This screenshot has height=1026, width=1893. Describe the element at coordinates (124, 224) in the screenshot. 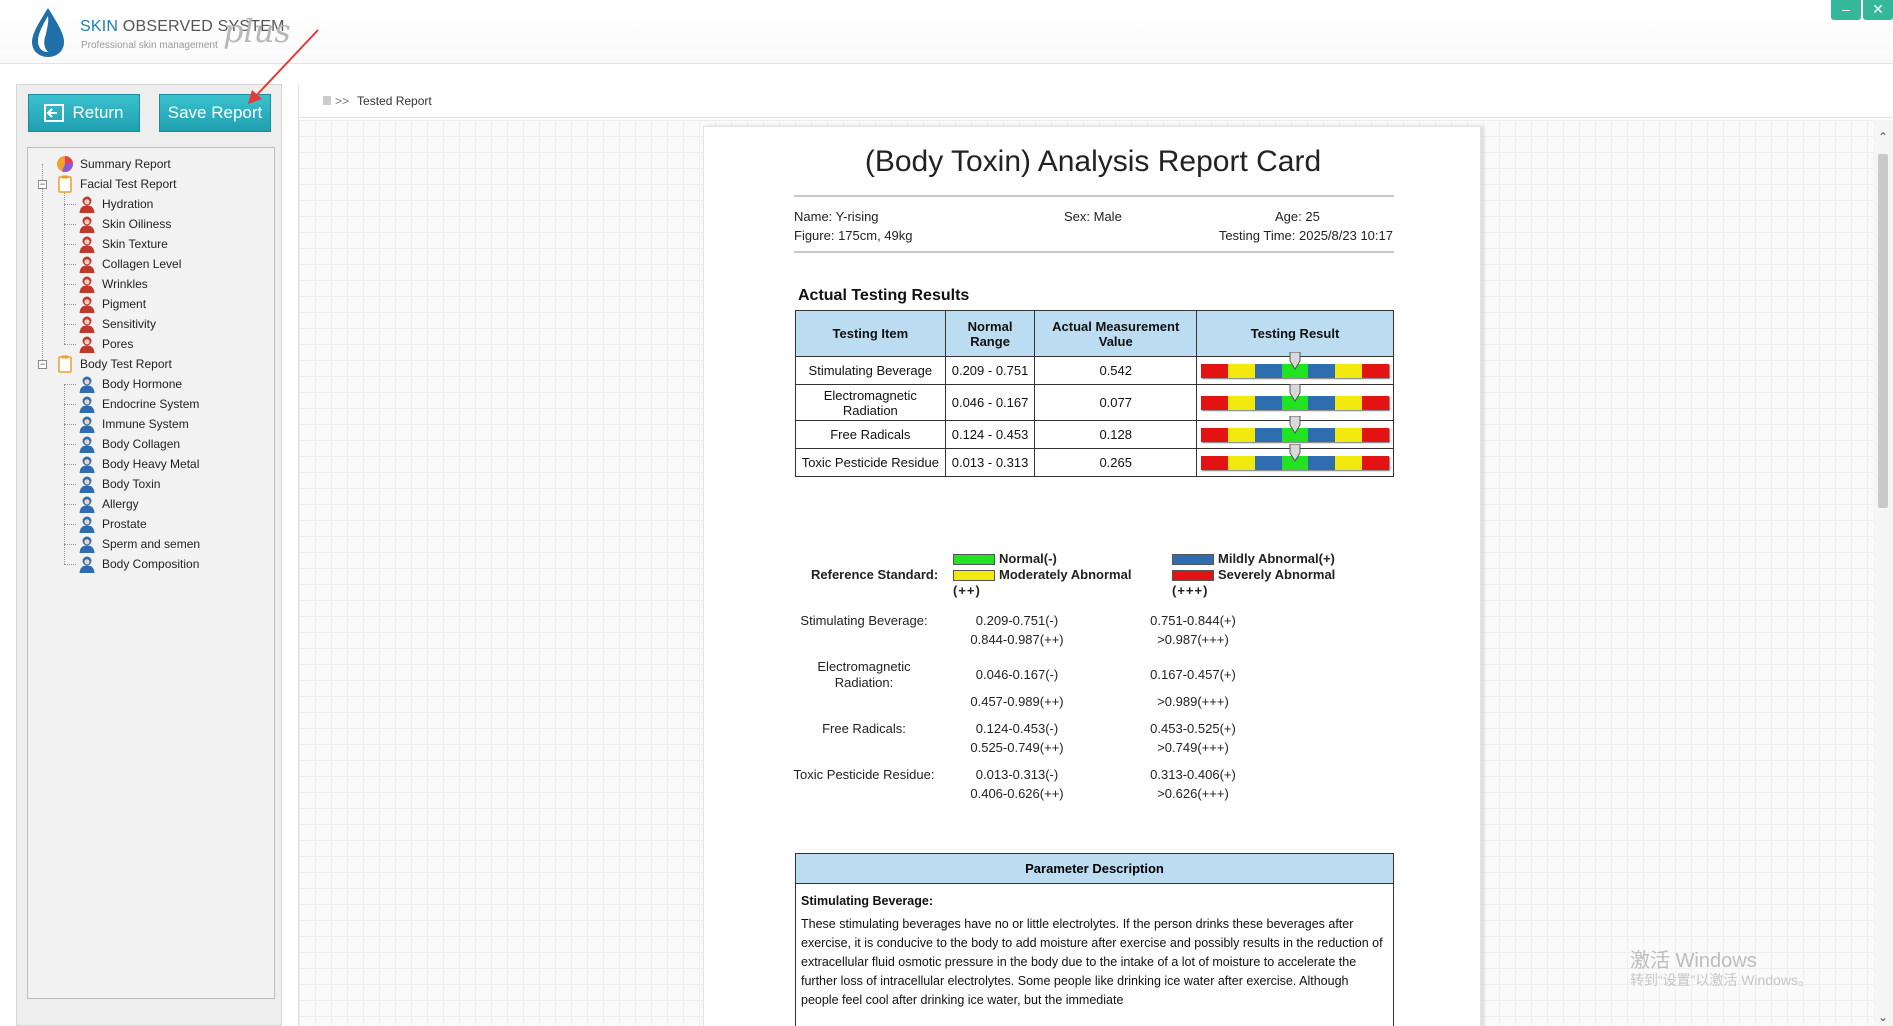

I see `tree-item: Skin Oiliness` at that location.